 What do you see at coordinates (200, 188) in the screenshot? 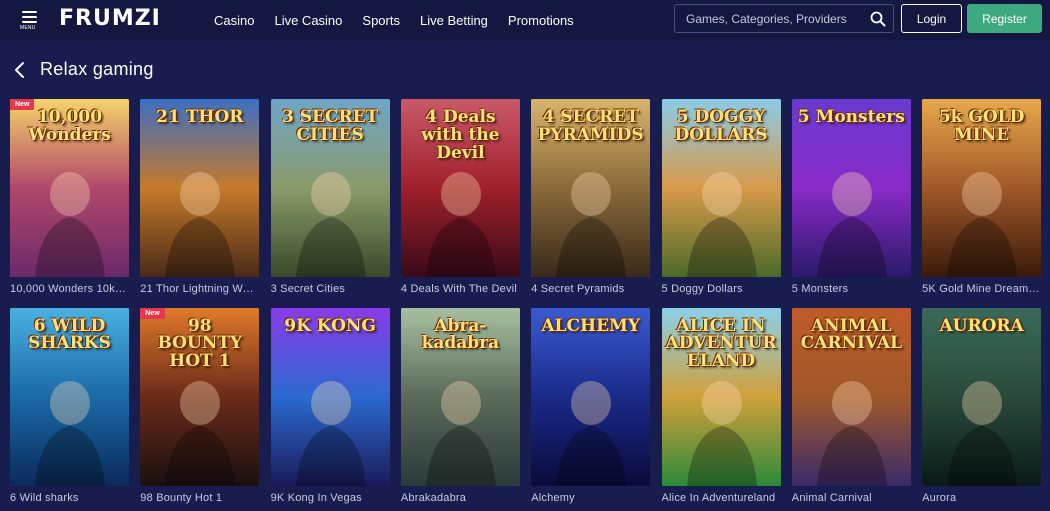
I see `game-thumbnail: 21 THOR` at bounding box center [200, 188].